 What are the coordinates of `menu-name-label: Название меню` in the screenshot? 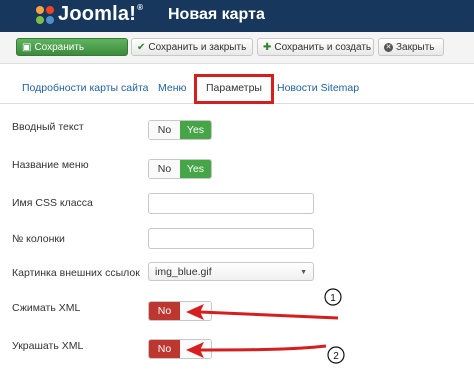 It's located at (50, 165).